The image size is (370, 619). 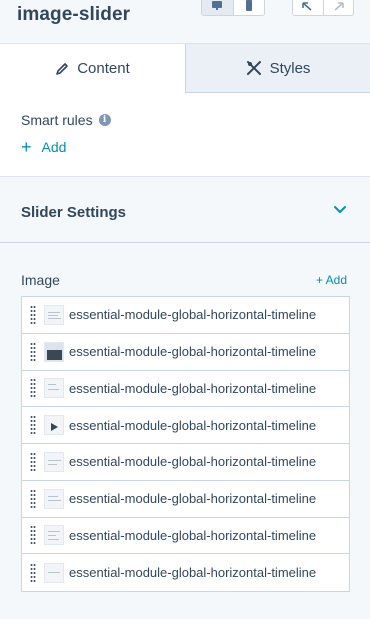 What do you see at coordinates (340, 209) in the screenshot?
I see `chevron-down-icon` at bounding box center [340, 209].